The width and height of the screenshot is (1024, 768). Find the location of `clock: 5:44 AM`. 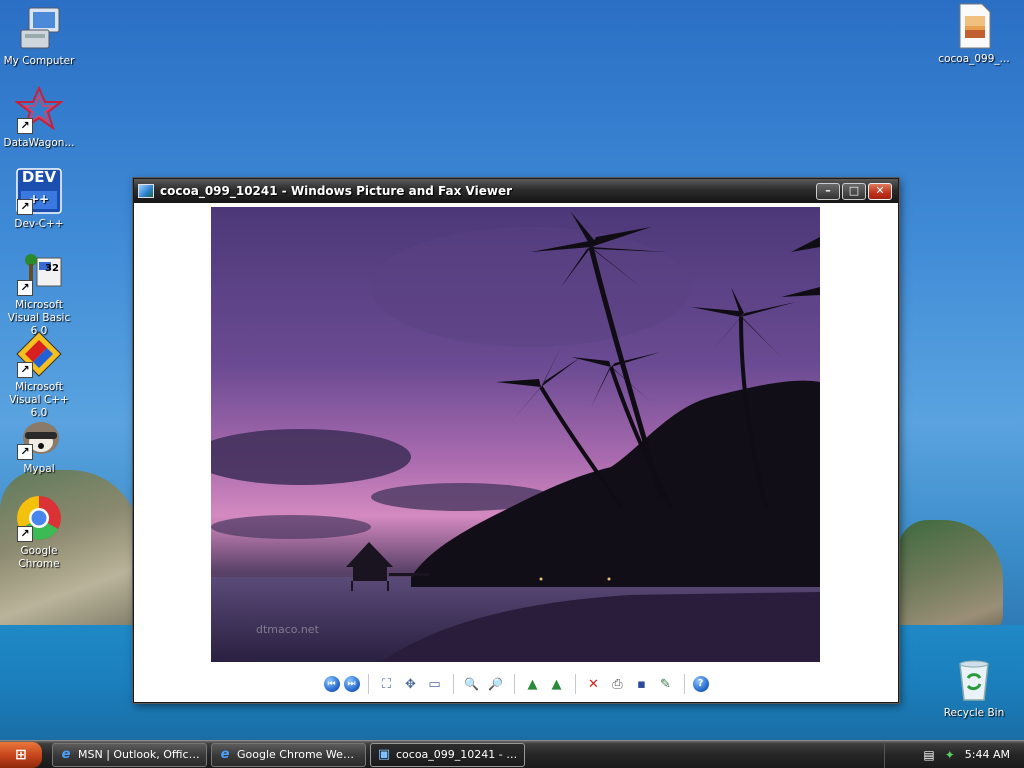

clock: 5:44 AM is located at coordinates (987, 754).